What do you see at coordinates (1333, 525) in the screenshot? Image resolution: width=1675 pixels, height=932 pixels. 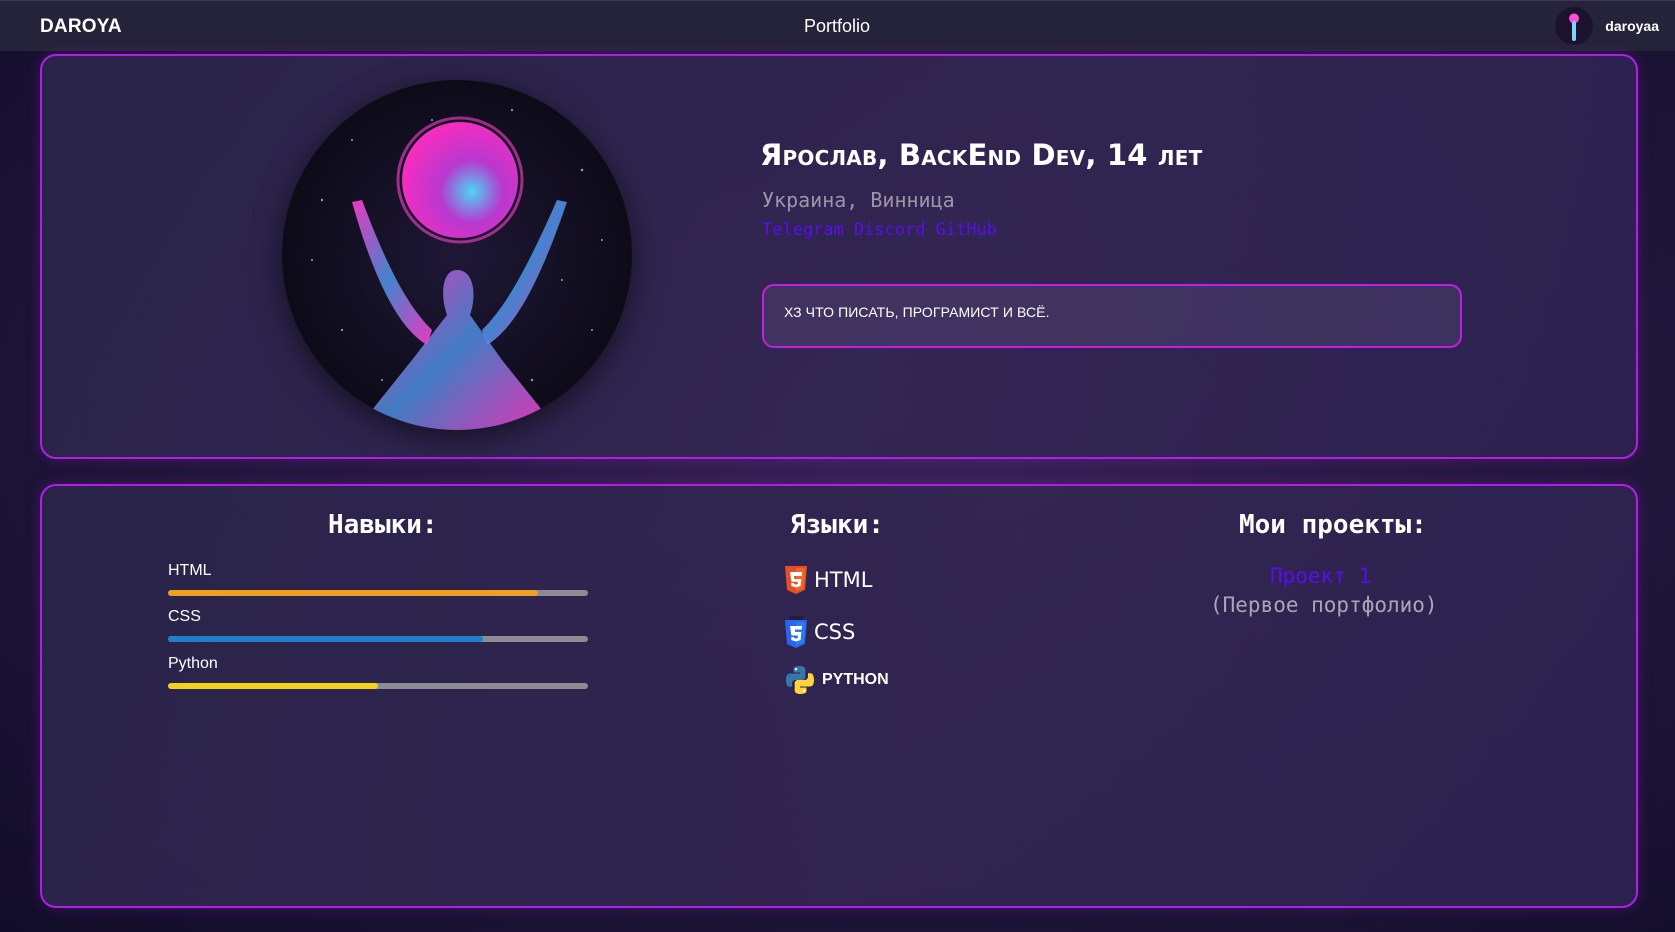 I see `projects-title: Мои проекты:` at bounding box center [1333, 525].